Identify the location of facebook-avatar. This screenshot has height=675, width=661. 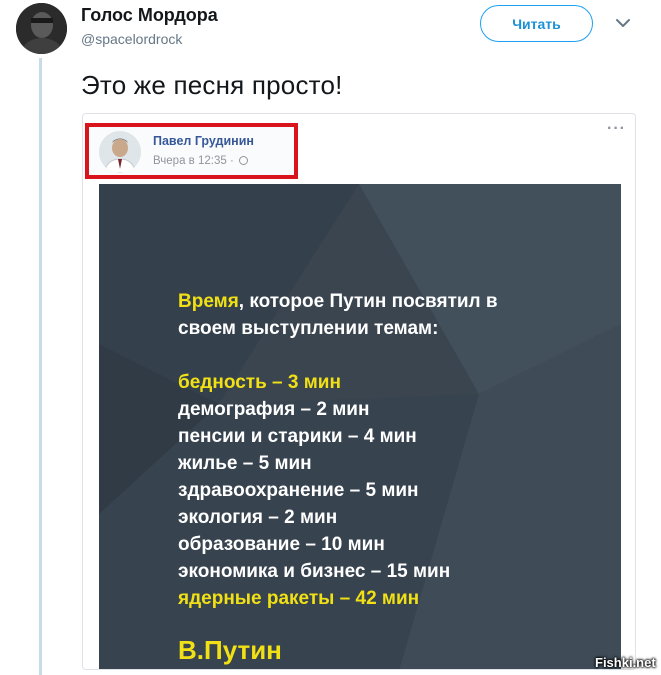
(120, 152).